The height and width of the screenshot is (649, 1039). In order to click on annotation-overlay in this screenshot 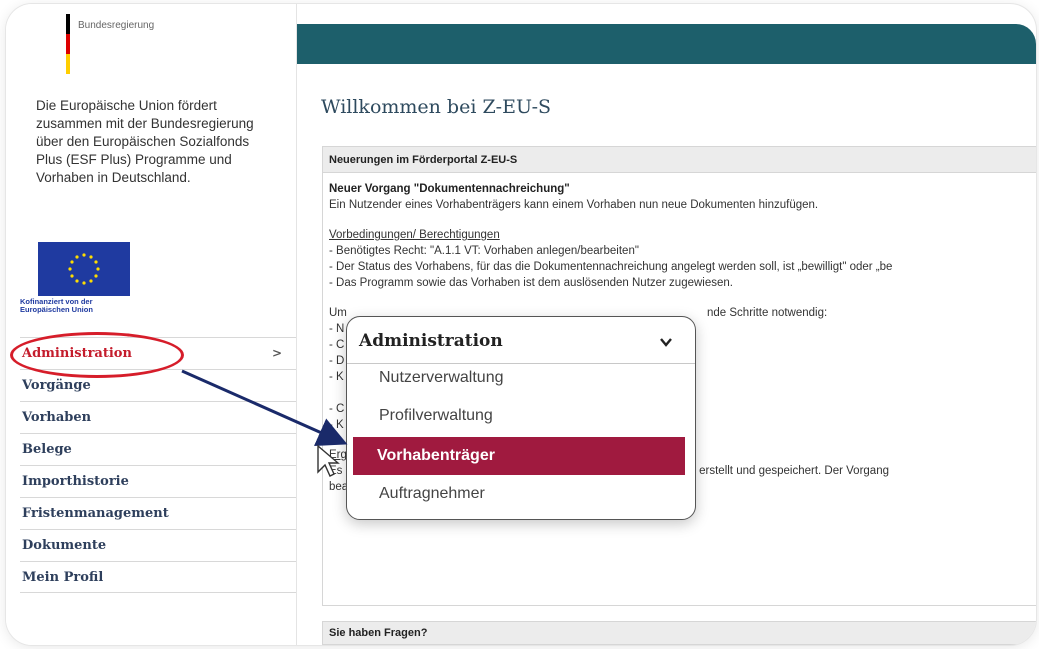, I will do `click(264, 423)`.